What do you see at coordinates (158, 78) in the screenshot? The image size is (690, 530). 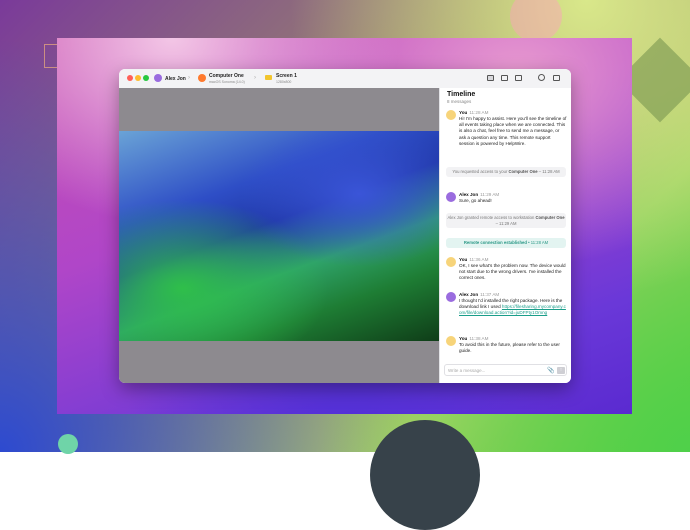 I see `user-avatar-icon` at bounding box center [158, 78].